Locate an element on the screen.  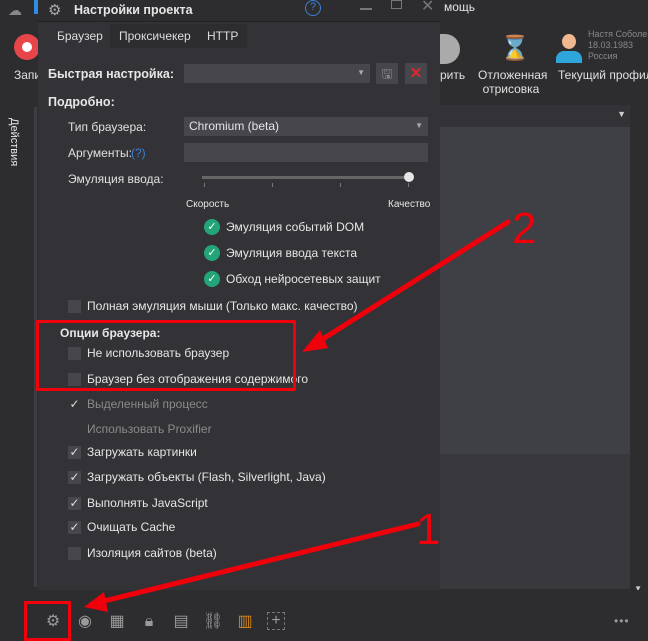
arrow-2-line is located at coordinates (413, 282).